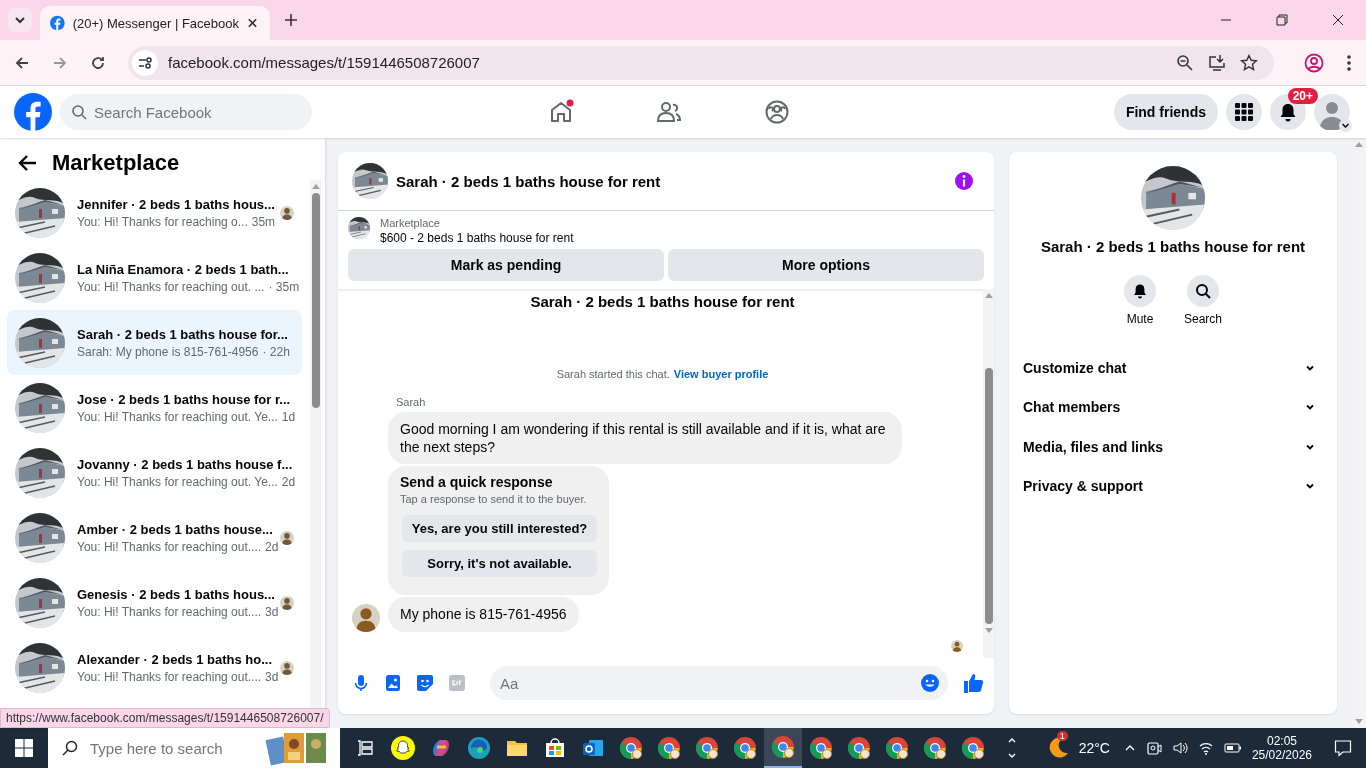 Image resolution: width=1366 pixels, height=768 pixels. Describe the element at coordinates (1173, 407) in the screenshot. I see `section-header: Chat members` at that location.